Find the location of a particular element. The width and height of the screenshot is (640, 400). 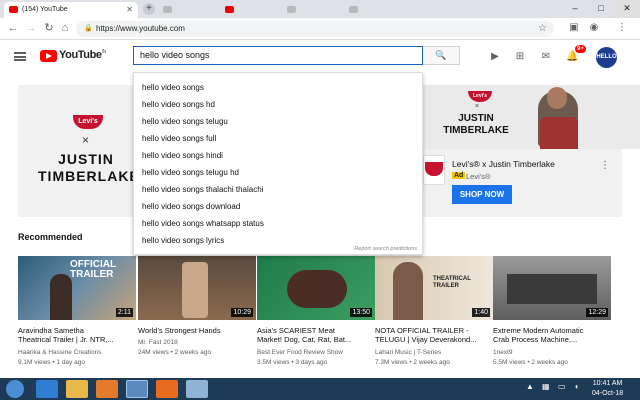

apps-grid-icon: ⊞ is located at coordinates (520, 57).